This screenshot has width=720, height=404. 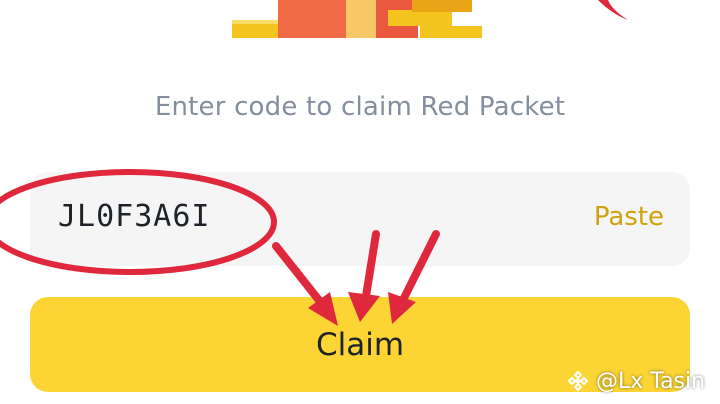 I want to click on watermark-text: @Lx Tasin, so click(x=651, y=381).